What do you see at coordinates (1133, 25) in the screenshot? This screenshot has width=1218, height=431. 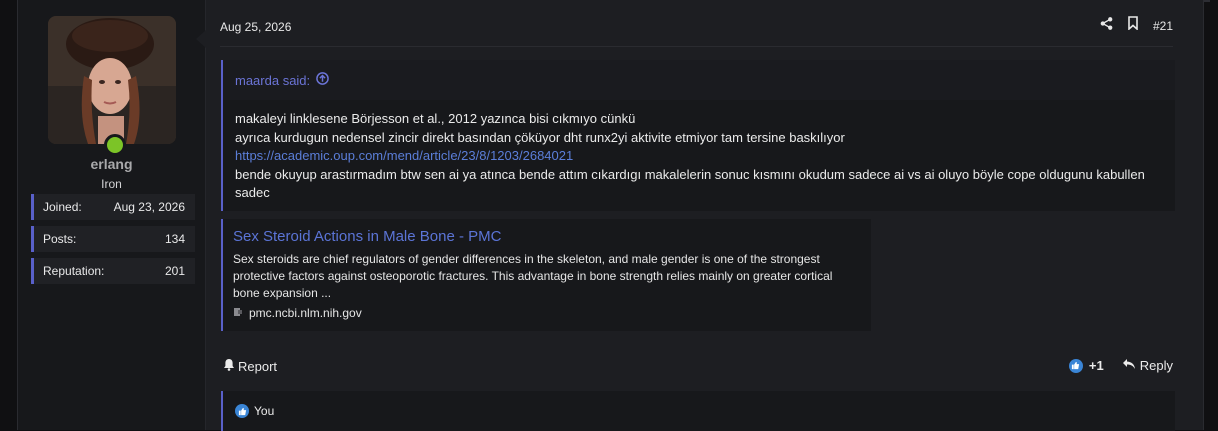 I see `bookmark-icon` at bounding box center [1133, 25].